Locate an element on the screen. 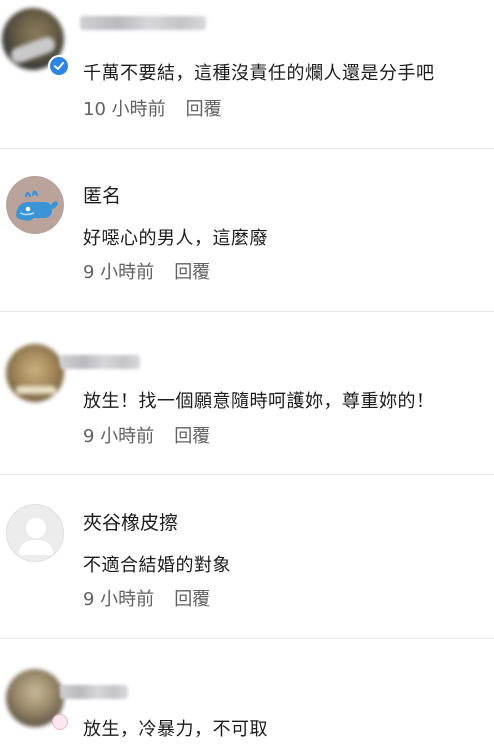  comment-item: 放生，冷暴力，不可取 is located at coordinates (247, 694).